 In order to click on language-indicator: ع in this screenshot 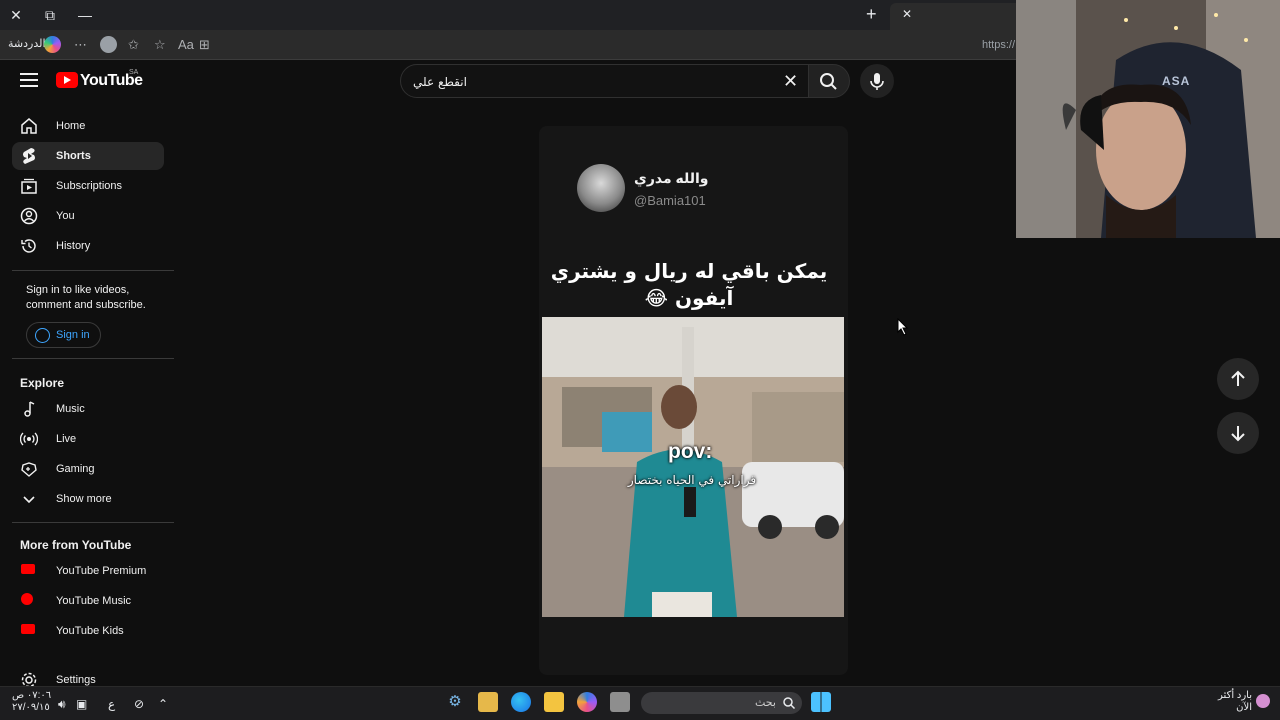, I will do `click(111, 704)`.